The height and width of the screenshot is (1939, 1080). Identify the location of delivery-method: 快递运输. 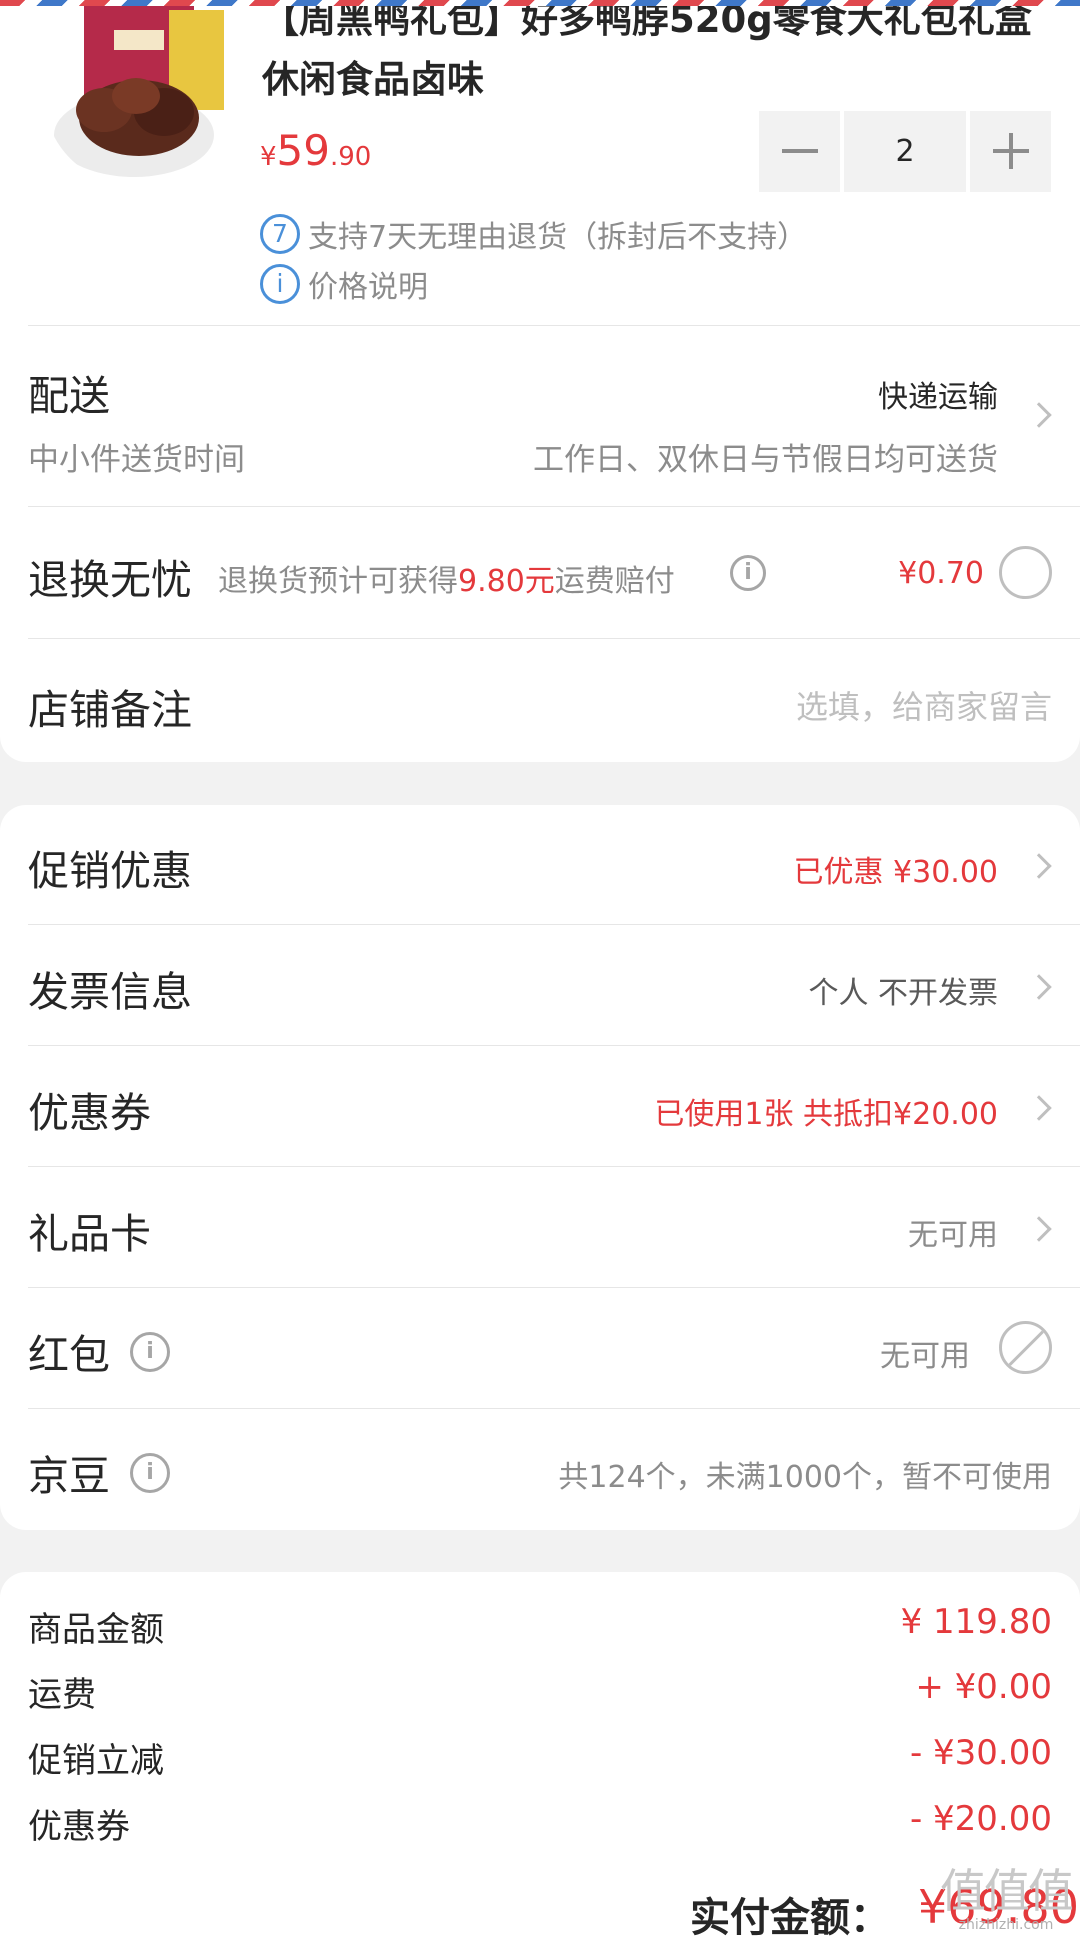
(938, 397).